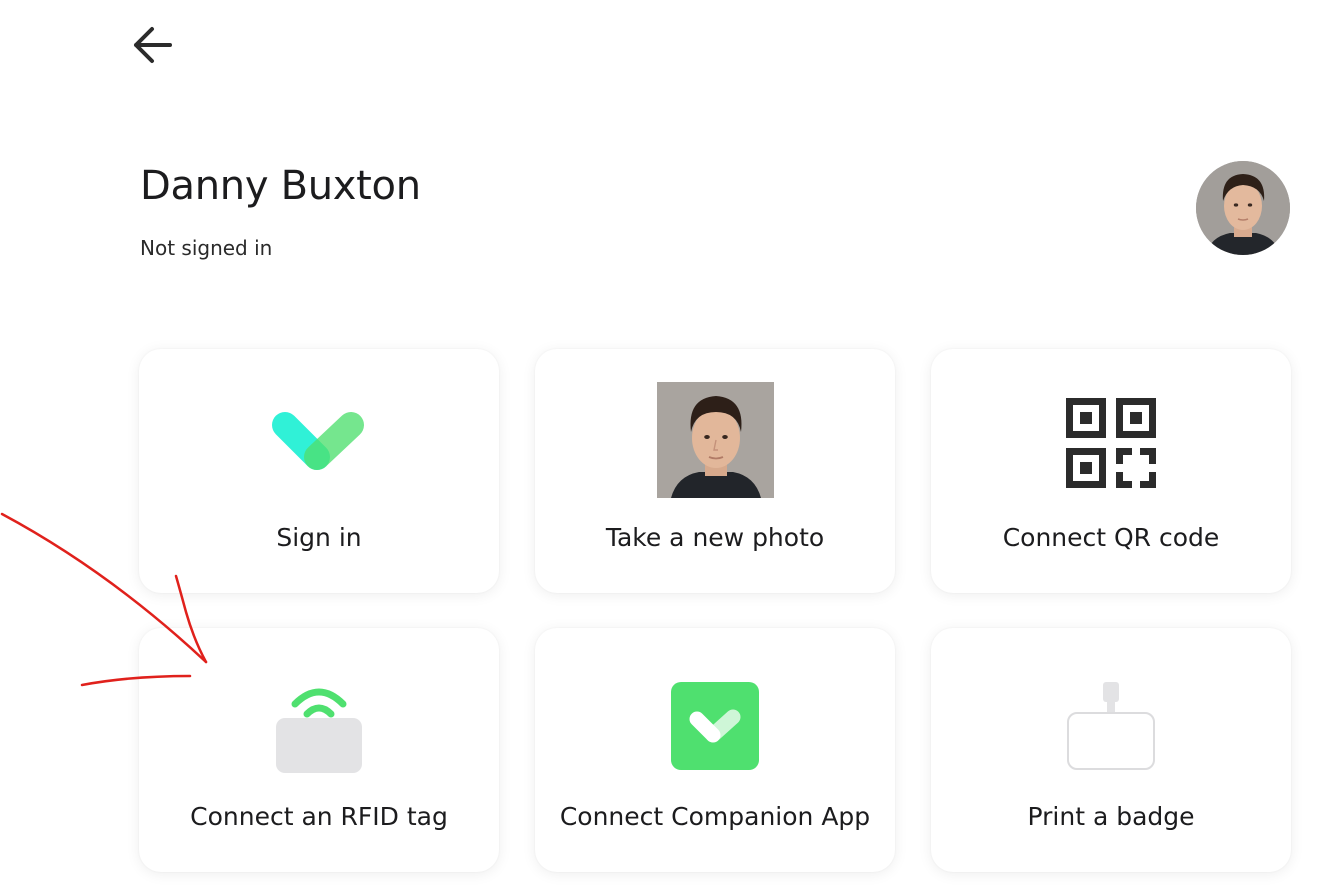 The width and height of the screenshot is (1336, 895). What do you see at coordinates (319, 537) in the screenshot?
I see `sign-in-label: Sign in` at bounding box center [319, 537].